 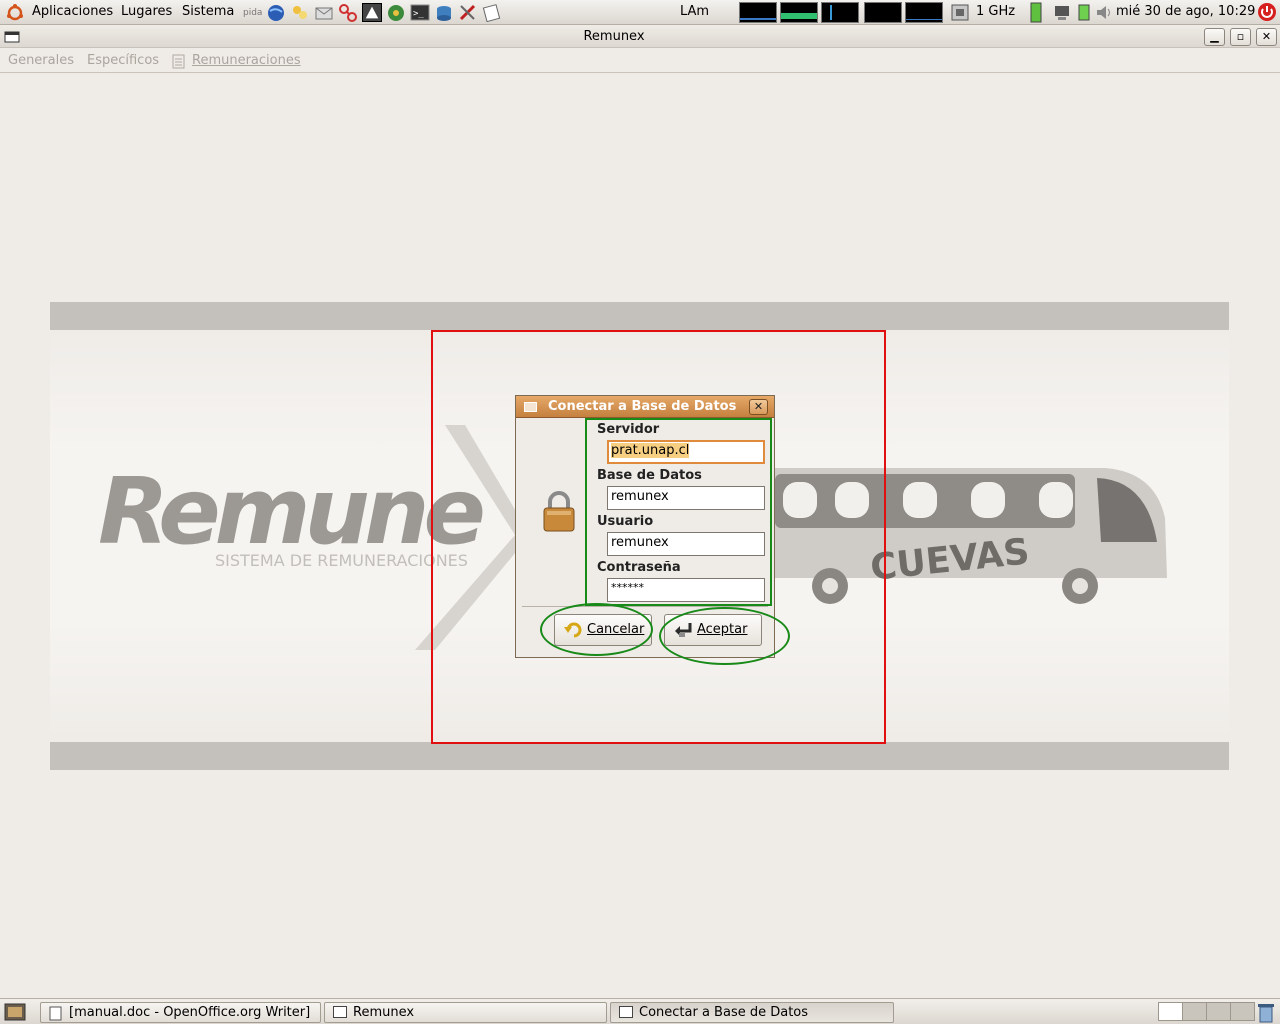 I want to click on task-connect-dialog: Conectar a Base de Datos, so click(x=752, y=1012).